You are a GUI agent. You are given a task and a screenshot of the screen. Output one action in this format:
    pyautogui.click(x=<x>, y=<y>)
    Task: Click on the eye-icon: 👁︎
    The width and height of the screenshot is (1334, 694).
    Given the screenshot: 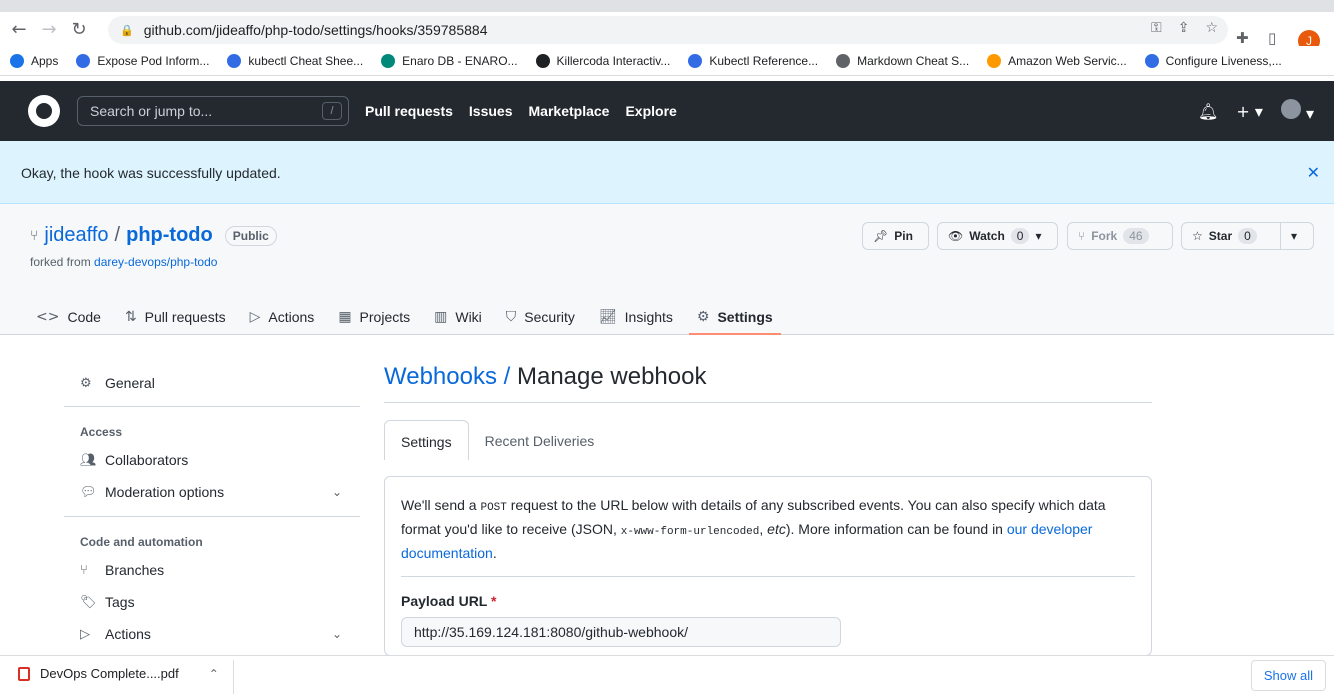 What is the action you would take?
    pyautogui.click(x=956, y=236)
    